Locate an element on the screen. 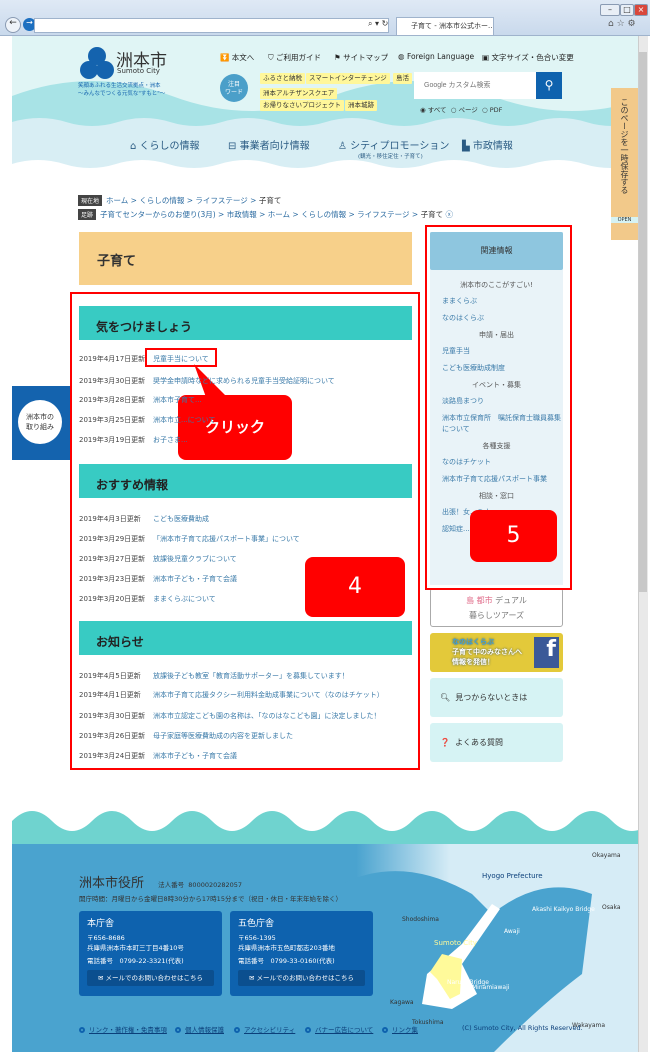 This screenshot has height=1059, width=650. save-page-side-tab: このページを一時保存する OPEN is located at coordinates (624, 164).